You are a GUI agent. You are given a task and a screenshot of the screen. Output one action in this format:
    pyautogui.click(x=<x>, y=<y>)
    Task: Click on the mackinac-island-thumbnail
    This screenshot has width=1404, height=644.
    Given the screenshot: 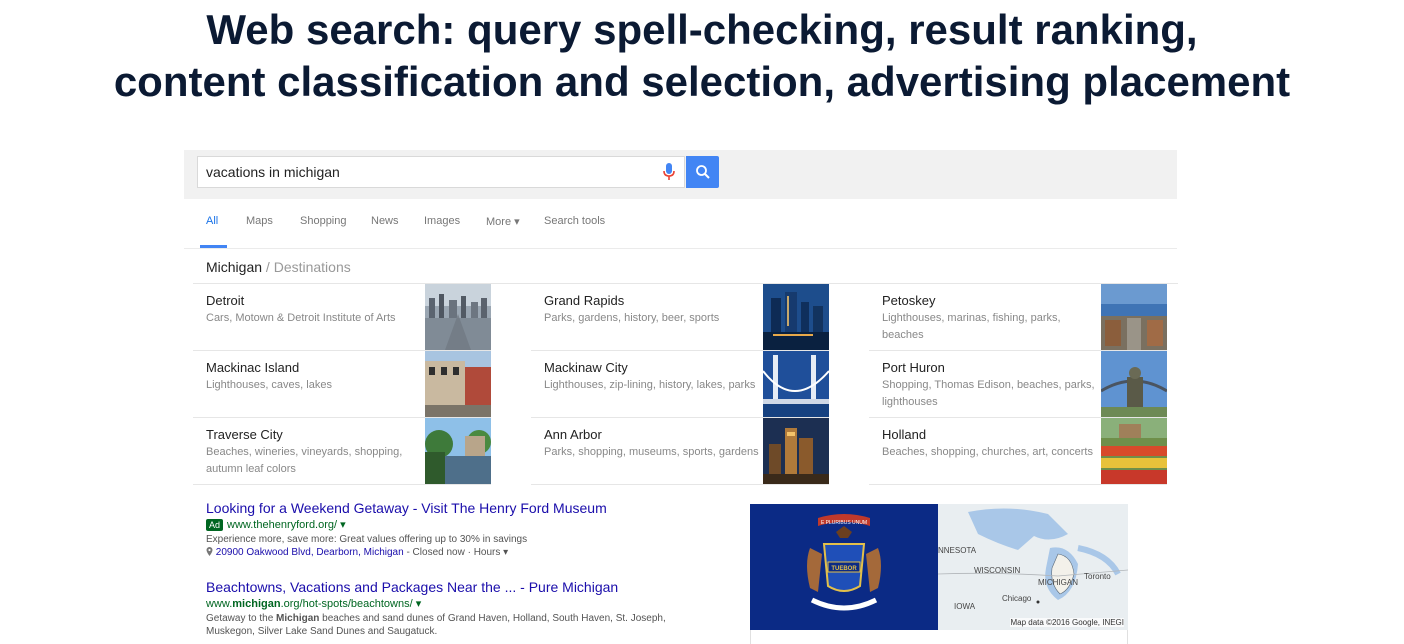 What is the action you would take?
    pyautogui.click(x=458, y=384)
    